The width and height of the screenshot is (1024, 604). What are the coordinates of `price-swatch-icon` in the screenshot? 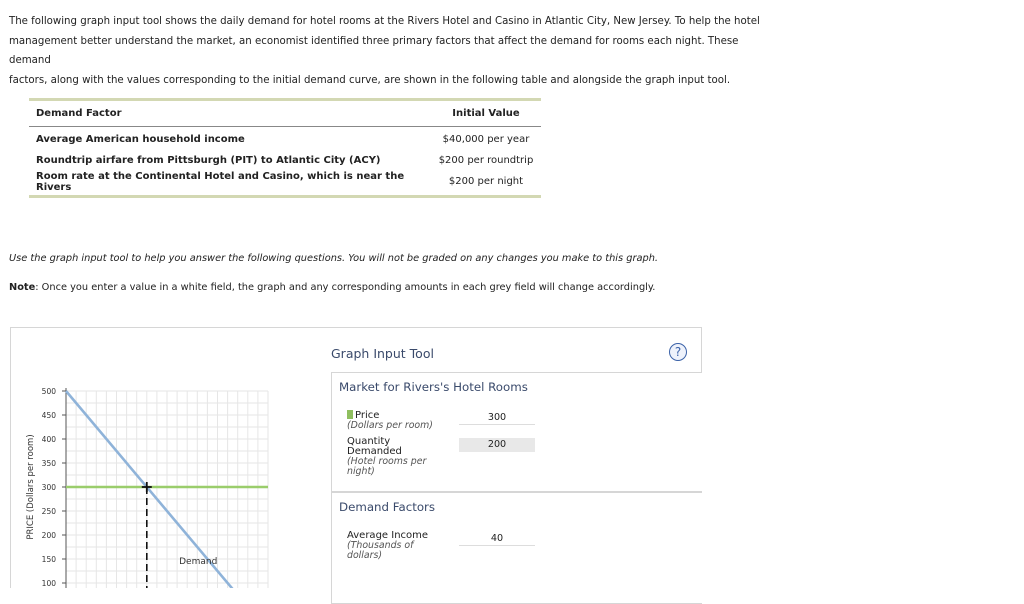 It's located at (350, 414).